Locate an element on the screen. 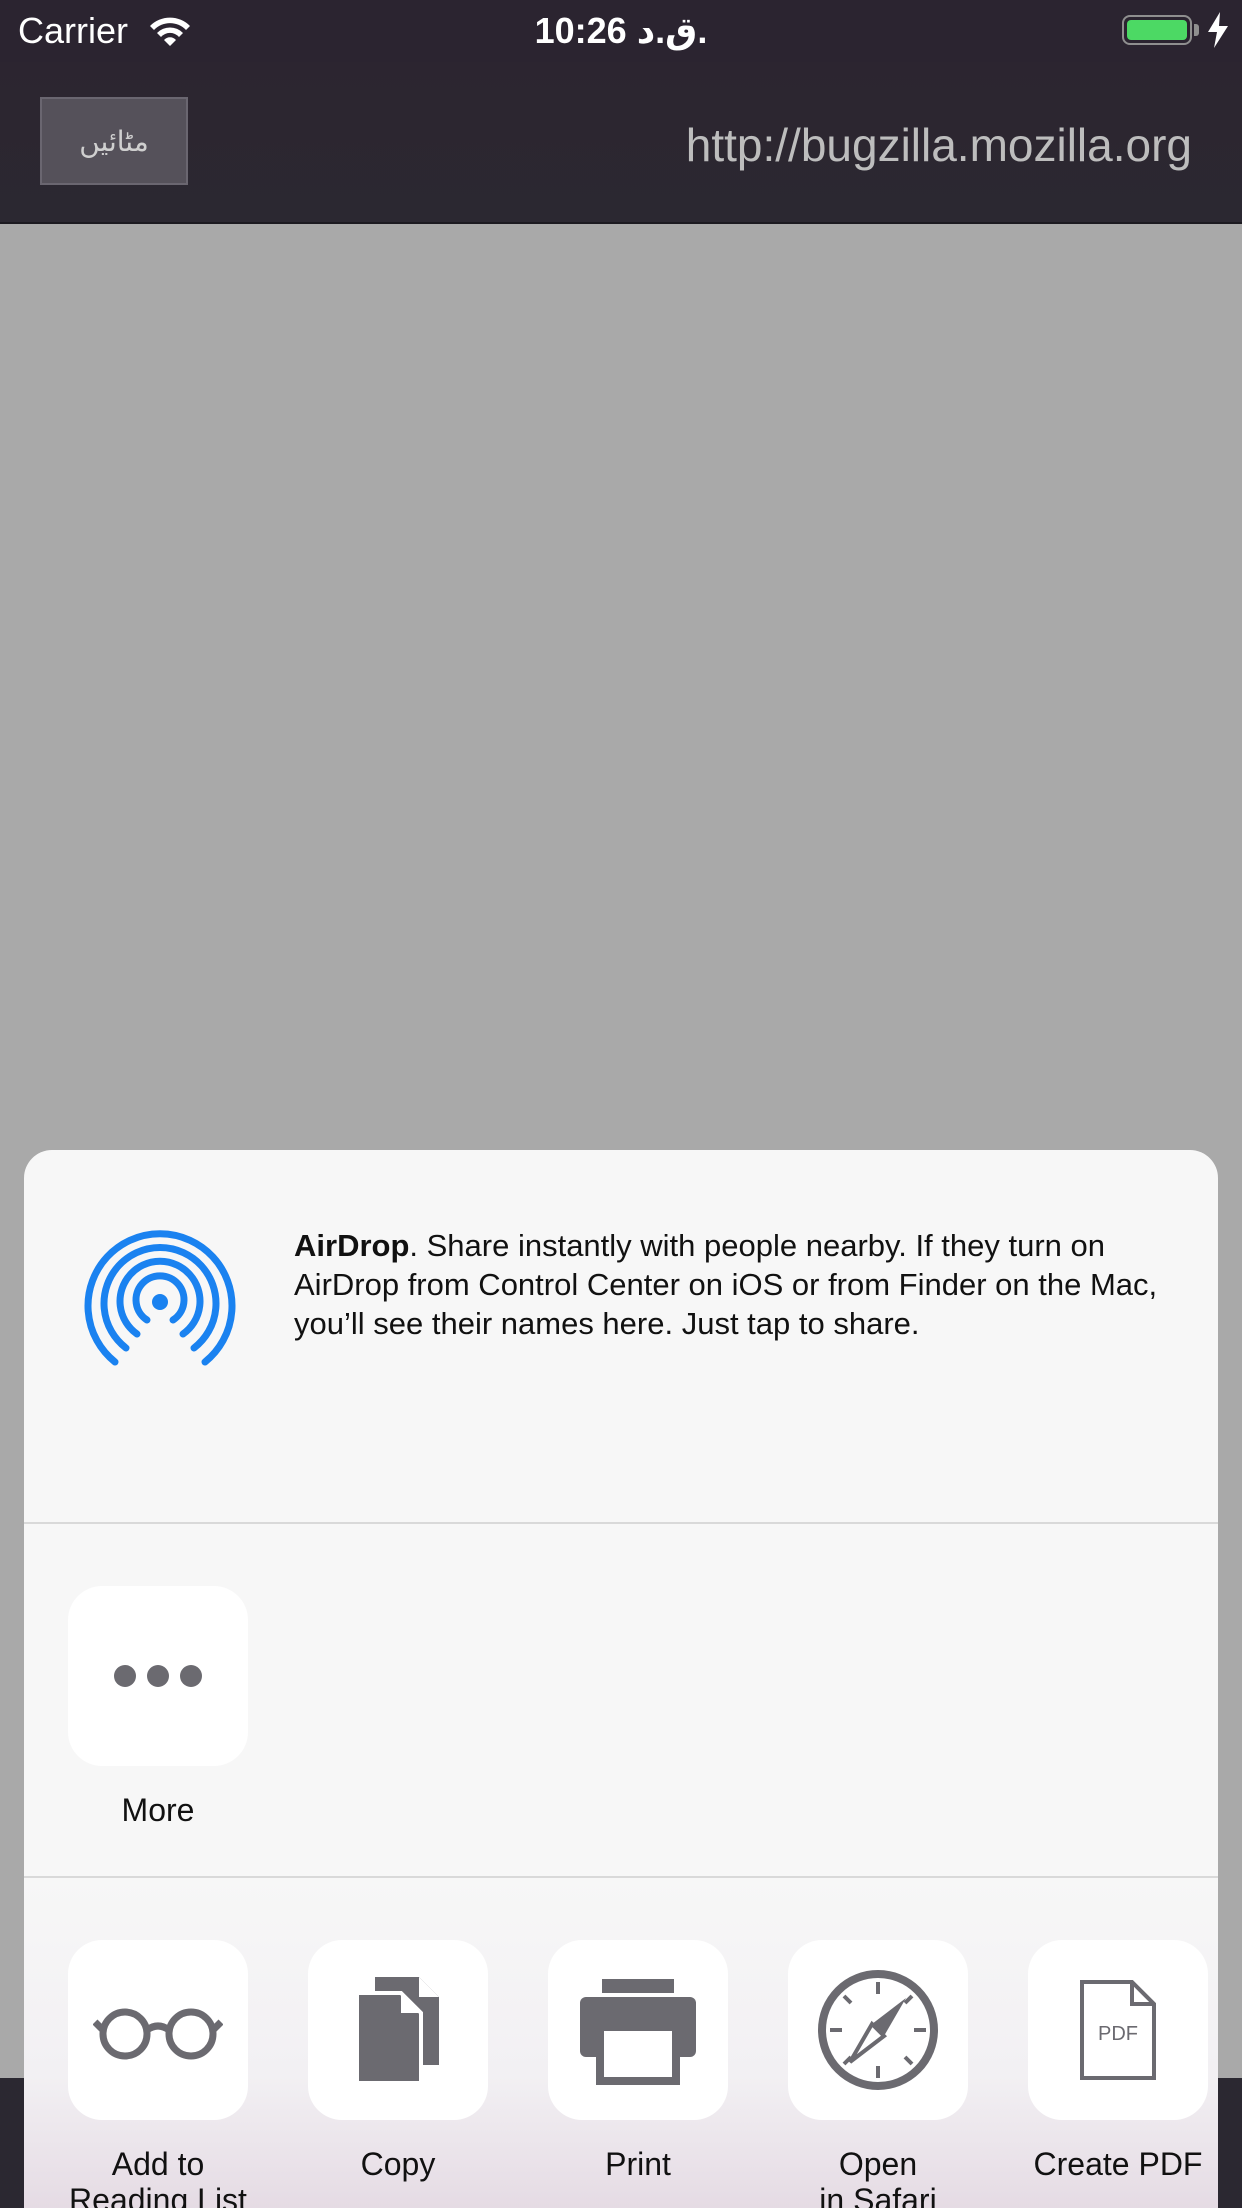 The width and height of the screenshot is (1242, 2208). open-in-safari-button: Open in Safari is located at coordinates (878, 2074).